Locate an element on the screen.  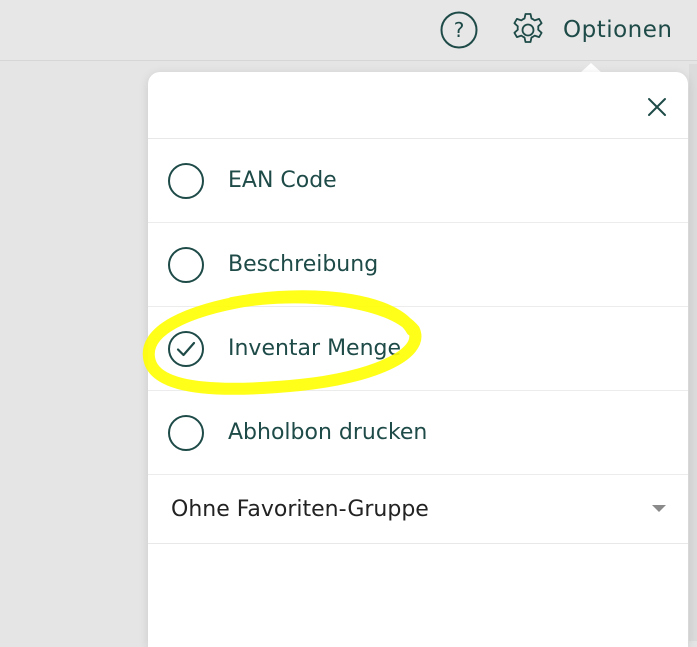
checkmark-icon is located at coordinates (186, 348).